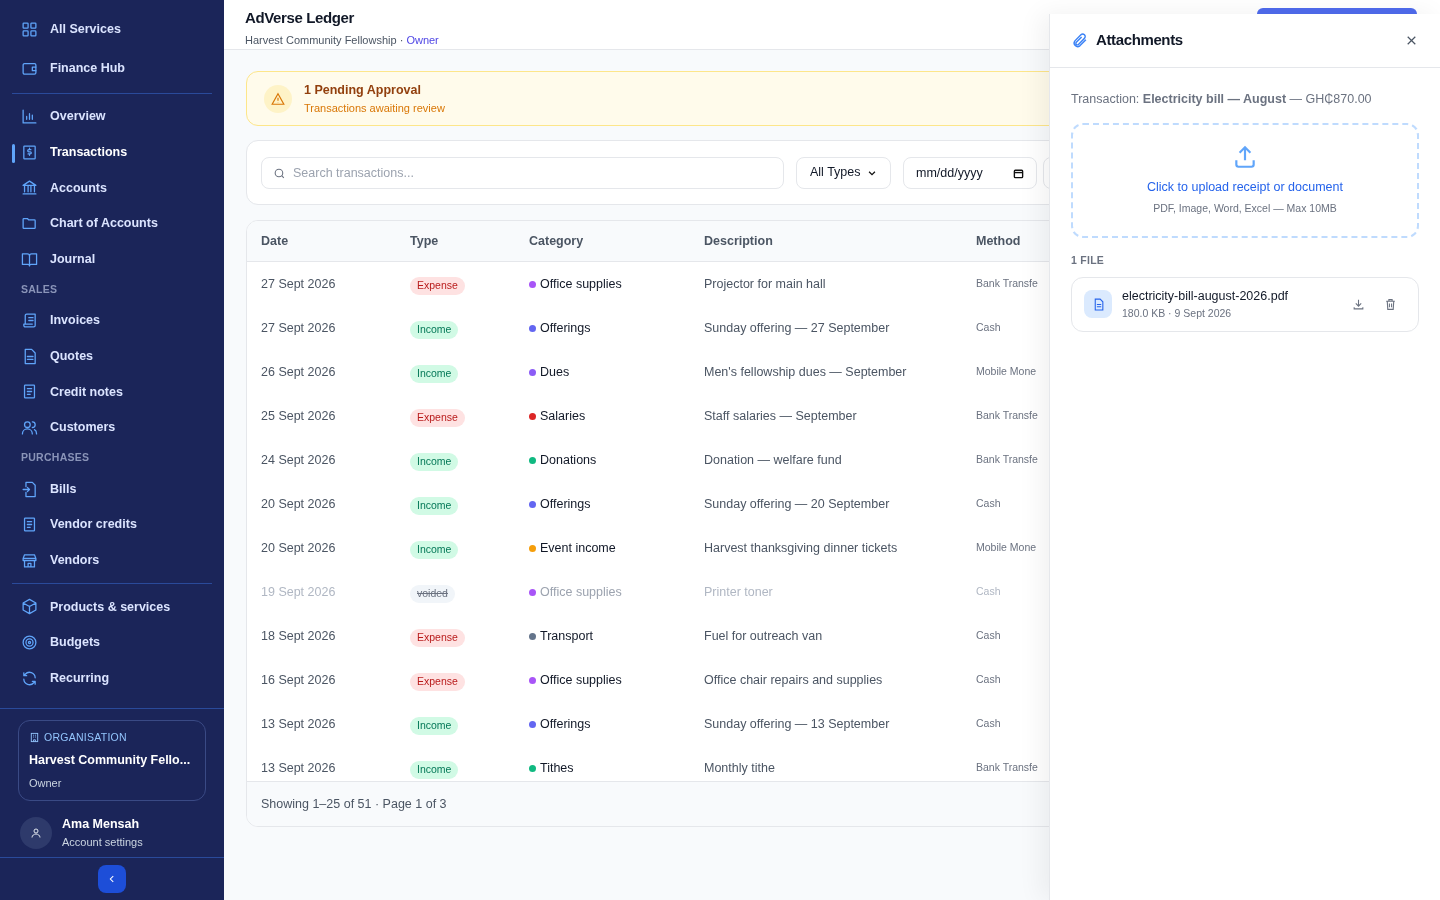 The image size is (1440, 900). Describe the element at coordinates (840, 241) in the screenshot. I see `column-header: Description` at that location.